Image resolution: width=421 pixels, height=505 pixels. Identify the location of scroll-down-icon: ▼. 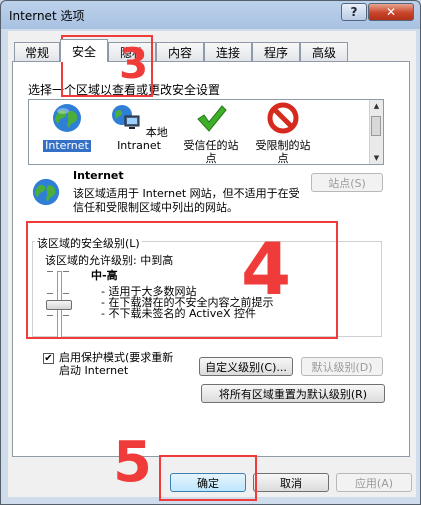
(376, 158).